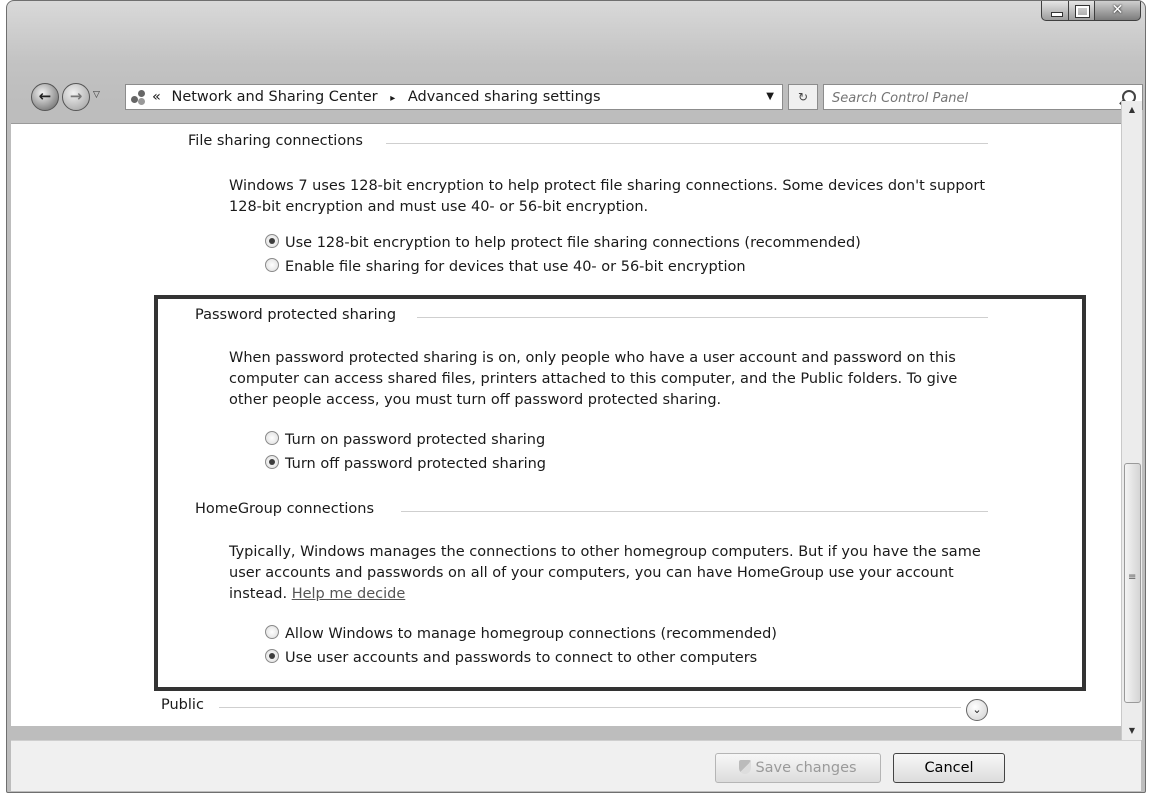 Image resolution: width=1152 pixels, height=799 pixels. I want to click on forward-button: →, so click(76, 97).